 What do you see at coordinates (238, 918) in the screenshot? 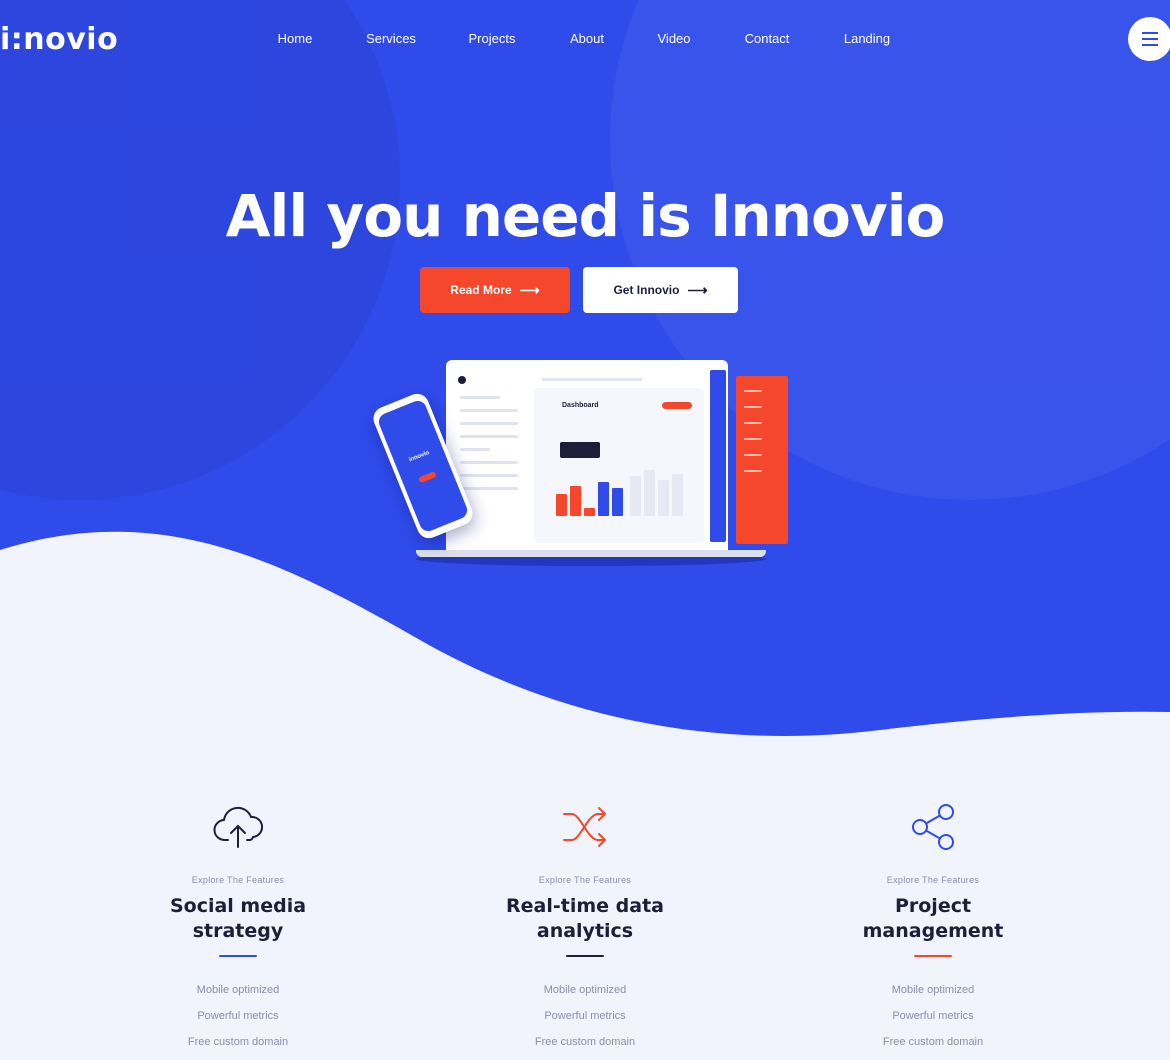
I see `feature-title: Social media strategy` at bounding box center [238, 918].